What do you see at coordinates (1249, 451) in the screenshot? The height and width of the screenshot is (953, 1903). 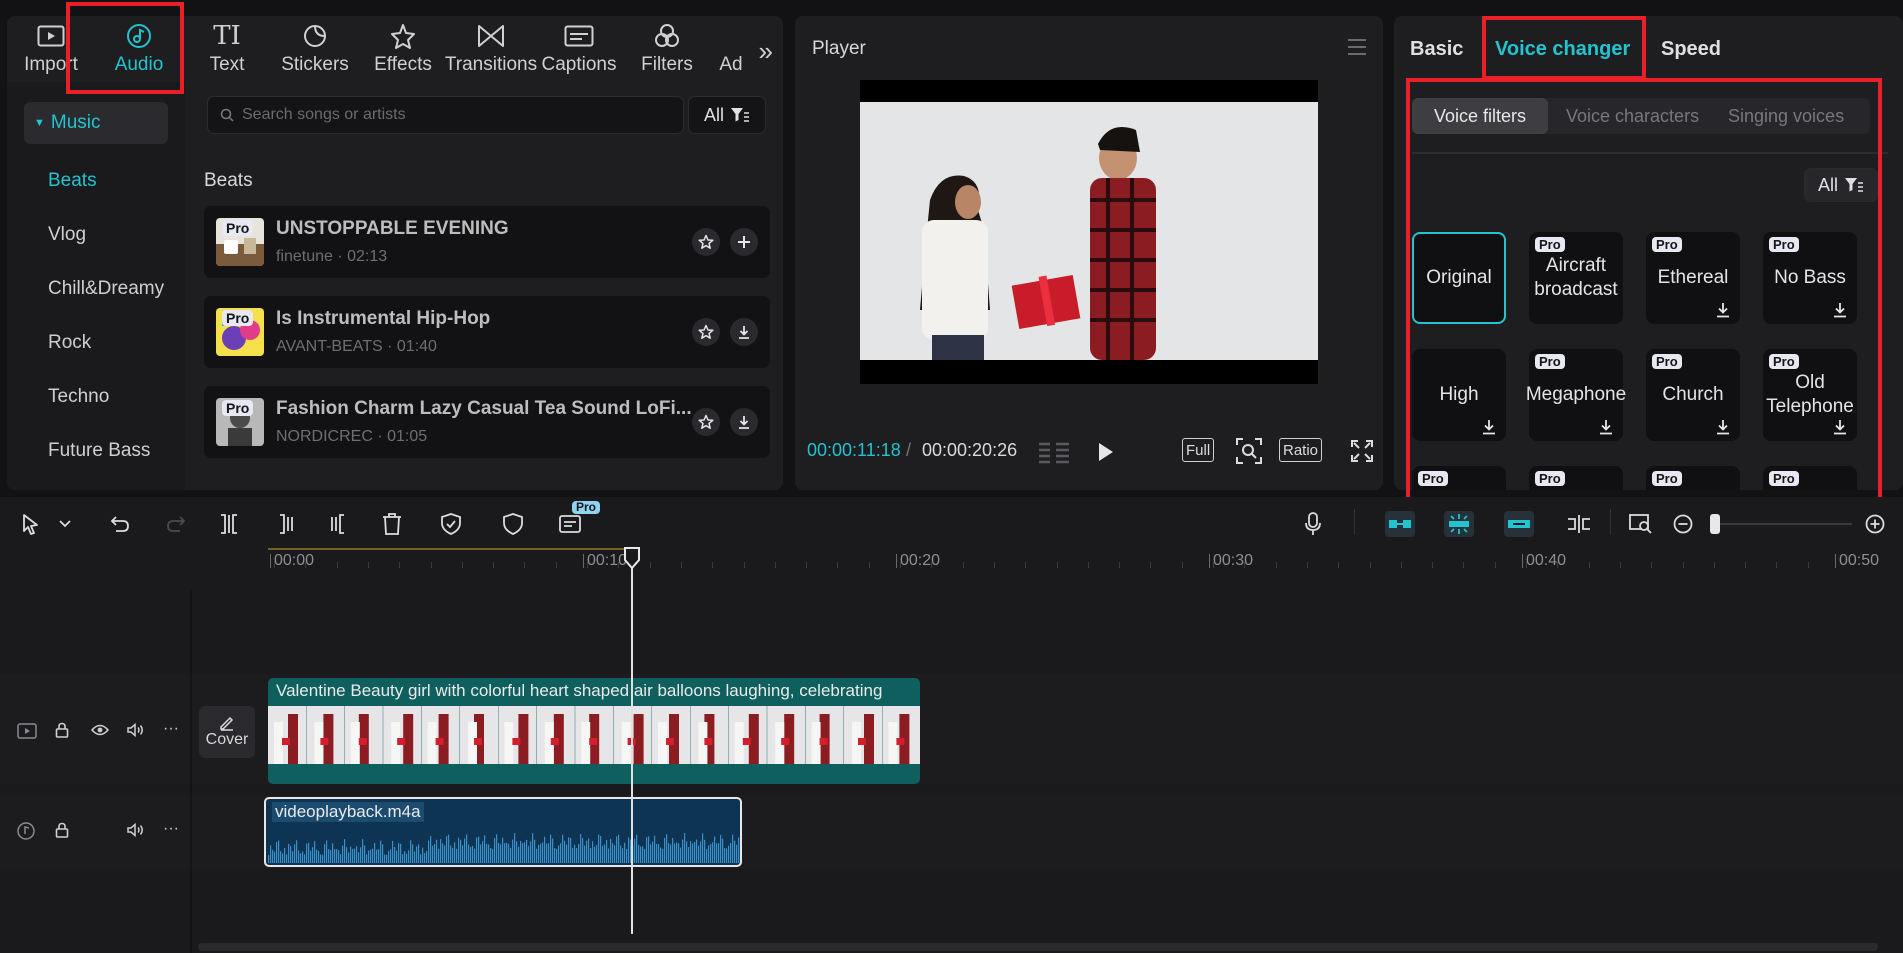 I see `zoom-fit-icon` at bounding box center [1249, 451].